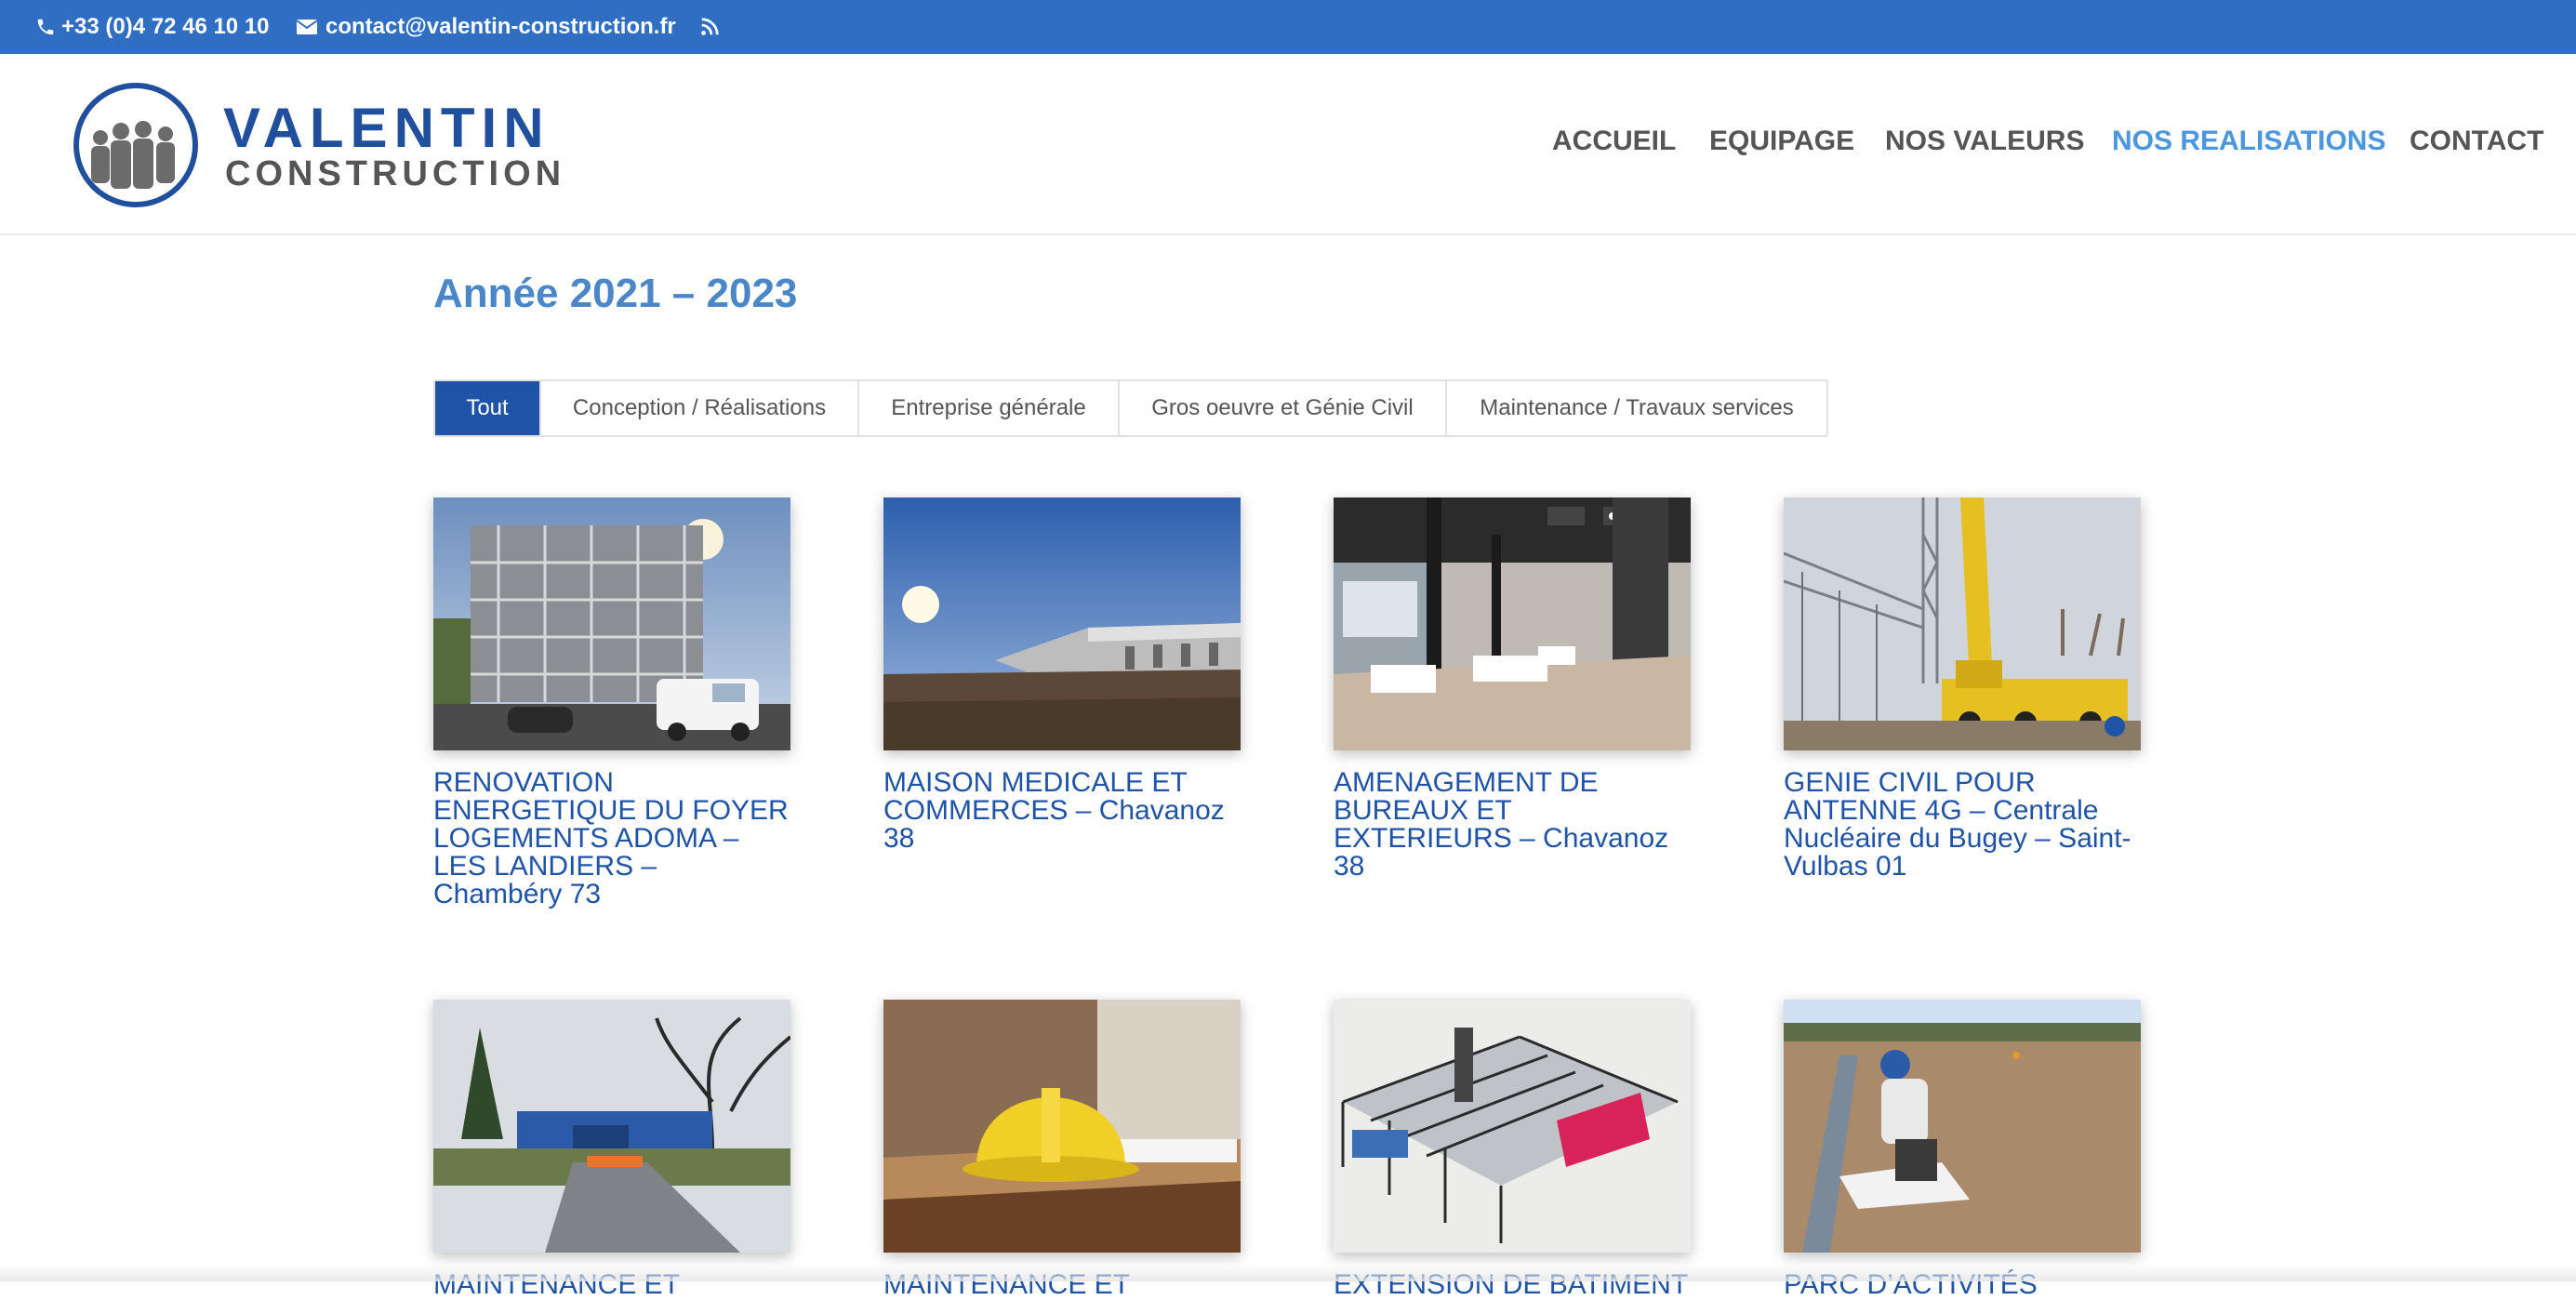 The image size is (2576, 1300). Describe the element at coordinates (1984, 141) in the screenshot. I see `nav-nos-valeurs: NOS VALEURS` at that location.